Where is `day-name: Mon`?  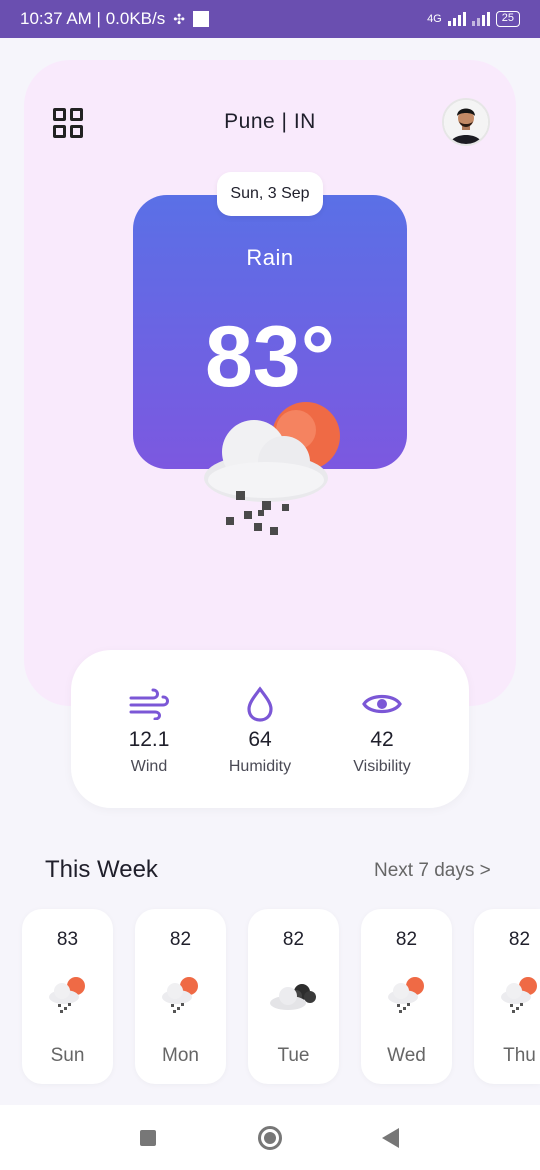
day-name: Mon is located at coordinates (180, 1055).